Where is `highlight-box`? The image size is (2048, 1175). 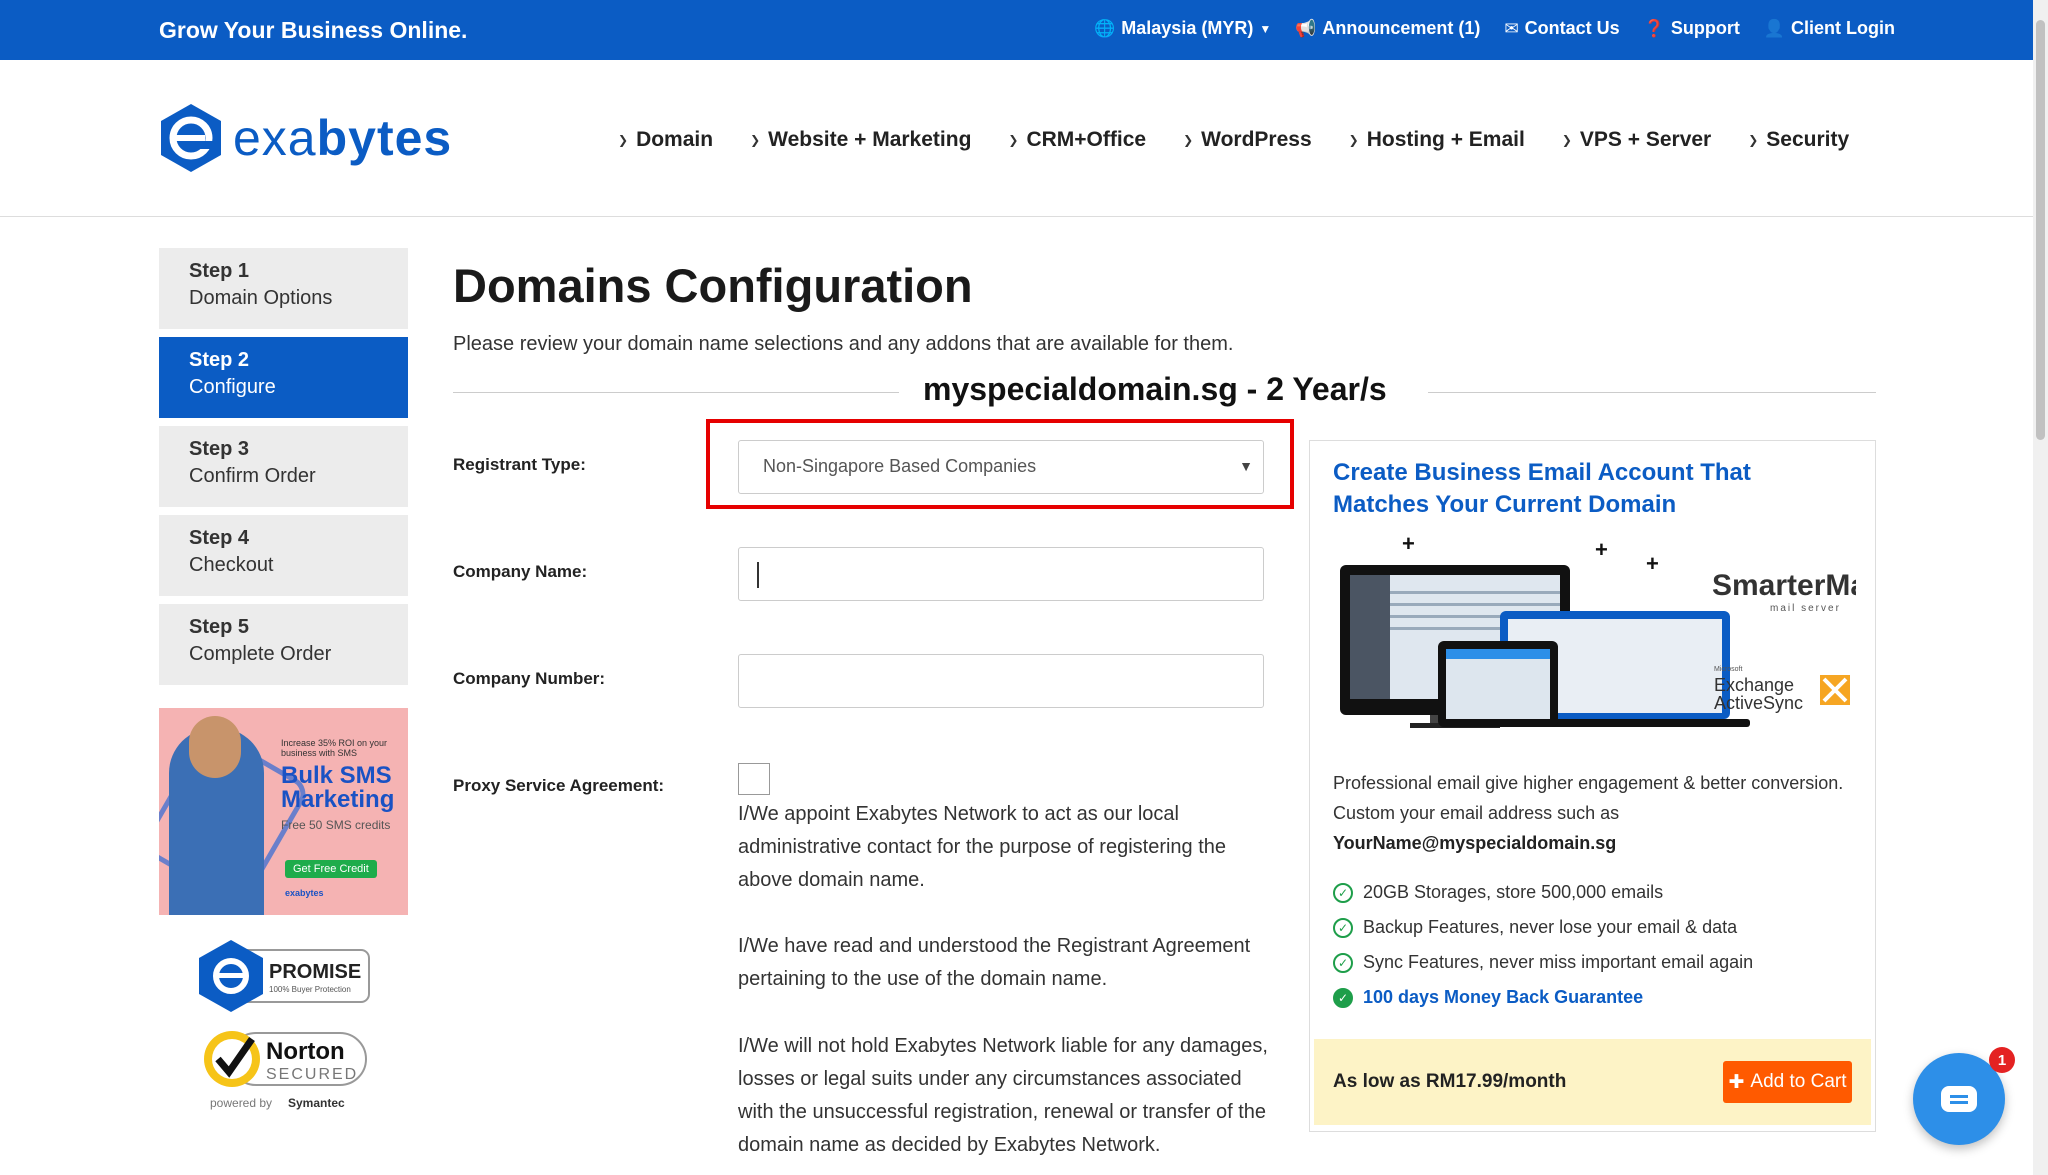
highlight-box is located at coordinates (1000, 464).